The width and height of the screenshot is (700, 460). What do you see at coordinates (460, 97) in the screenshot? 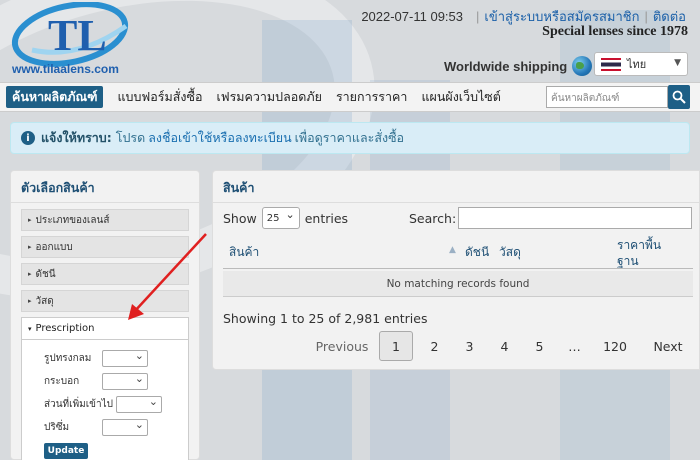
I see `nav-item-sitemap: แผนผังเว็บไซต์` at bounding box center [460, 97].